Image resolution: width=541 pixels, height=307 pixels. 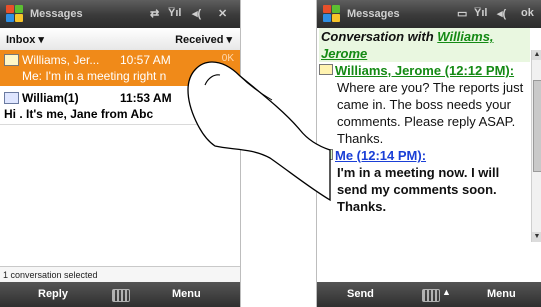 I want to click on conversation-preview: Me: I'm in a meeting right n, so click(x=94, y=76).